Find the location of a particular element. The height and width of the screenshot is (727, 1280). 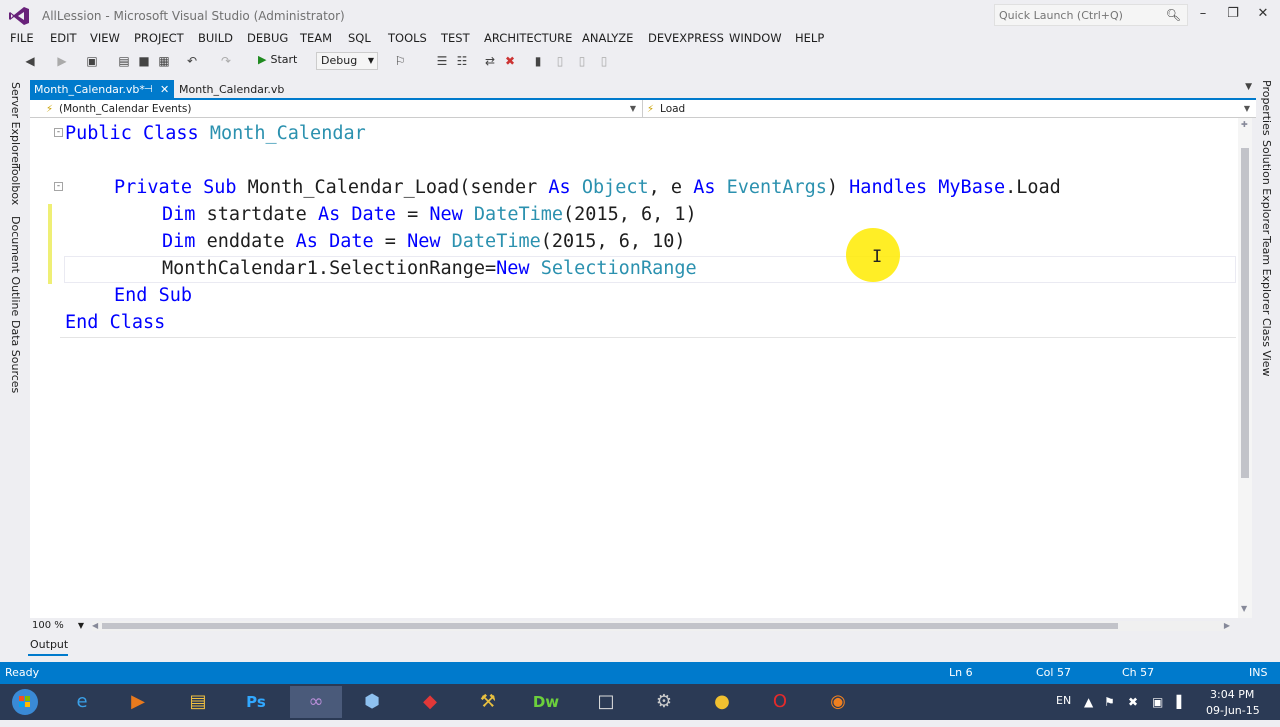

server-explorer-tab: Server Explorer is located at coordinates (15, 124).